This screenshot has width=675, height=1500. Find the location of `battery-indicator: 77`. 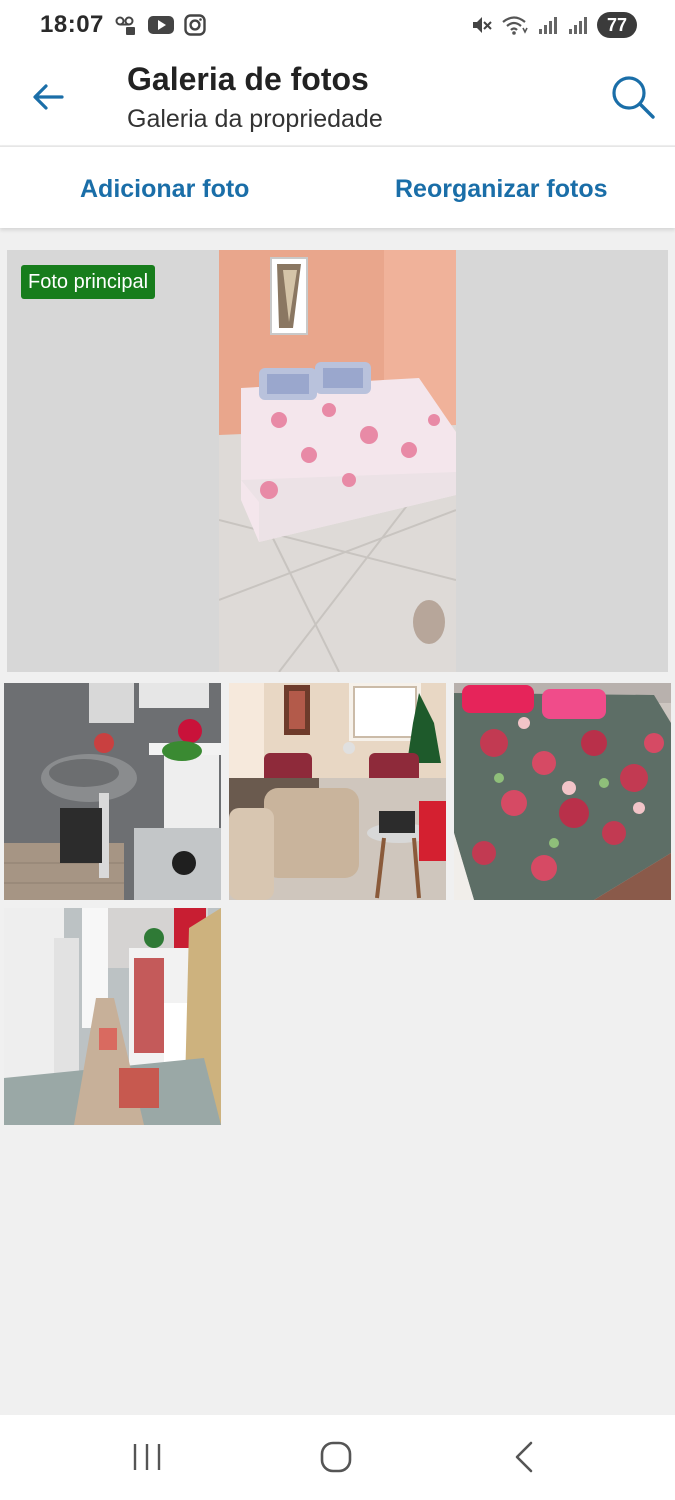

battery-indicator: 77 is located at coordinates (617, 25).